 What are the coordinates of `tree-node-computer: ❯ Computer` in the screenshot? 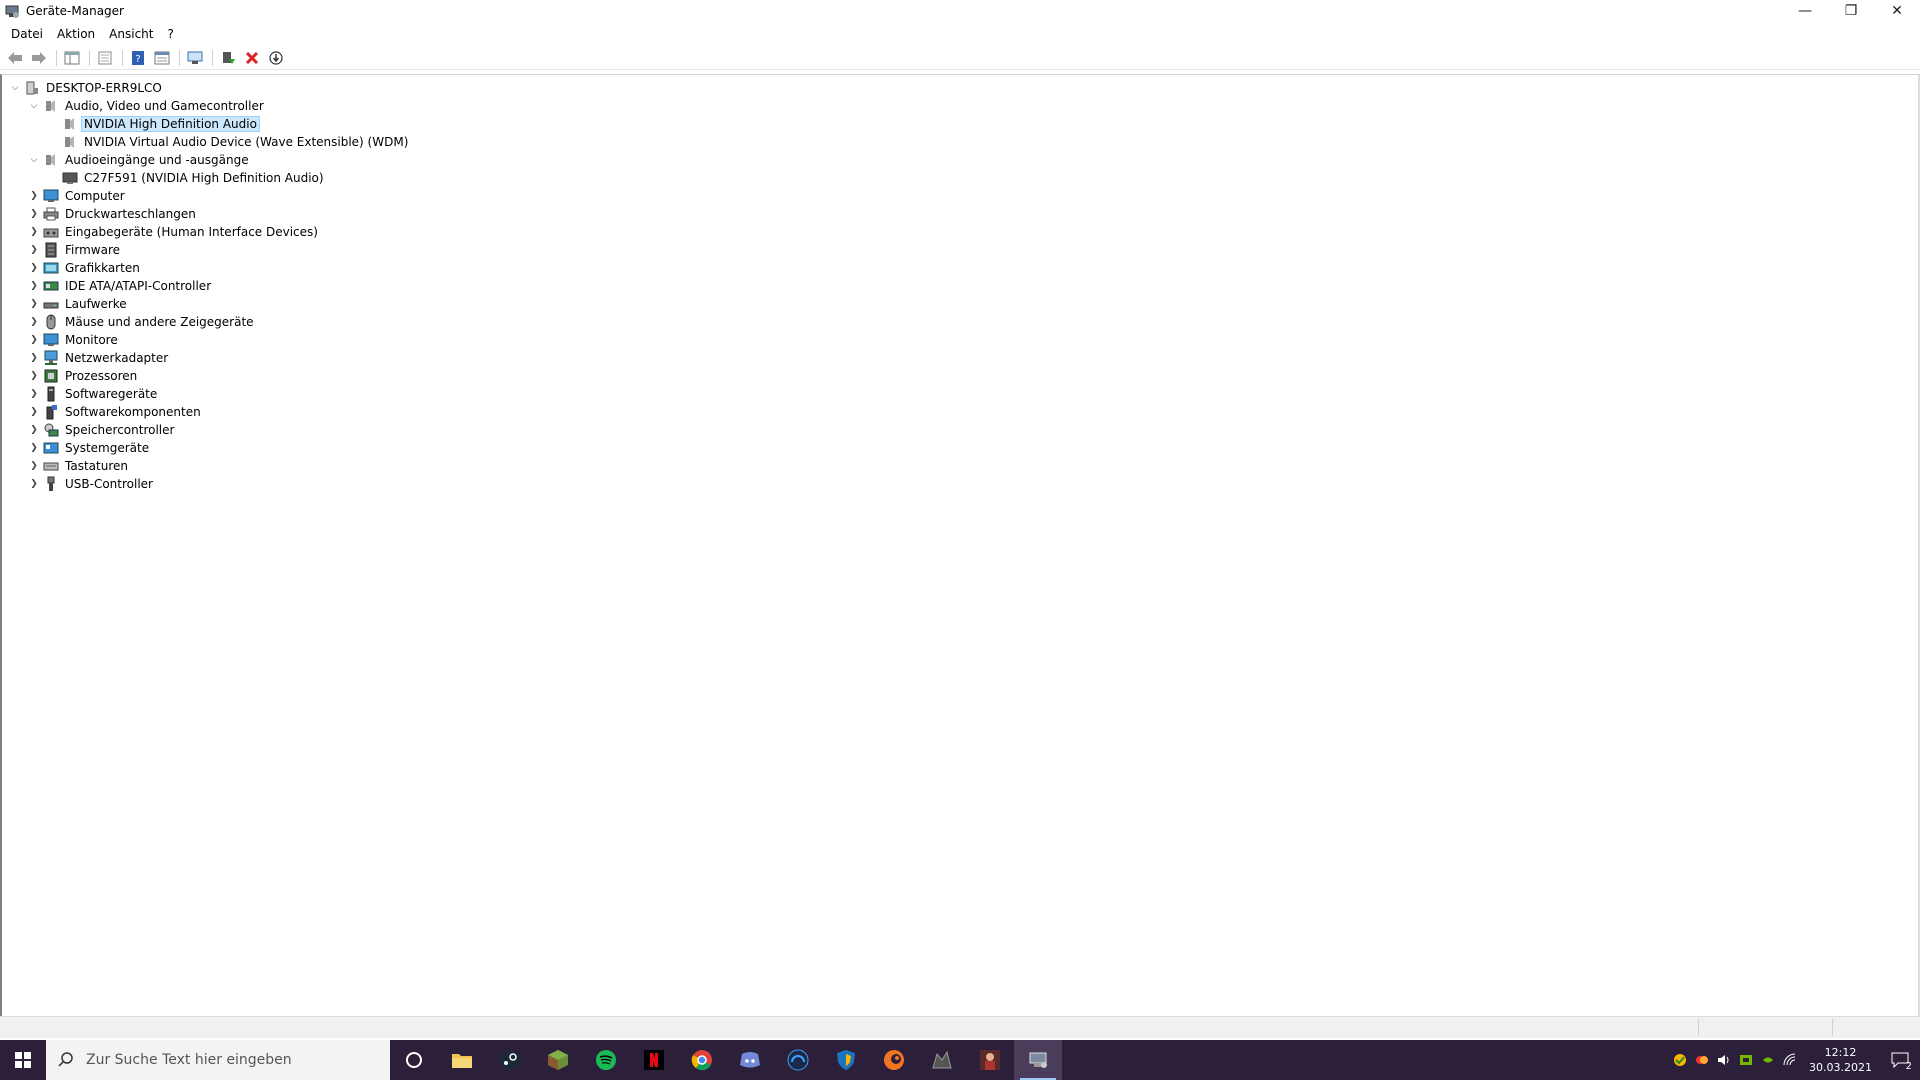 It's located at (219, 196).